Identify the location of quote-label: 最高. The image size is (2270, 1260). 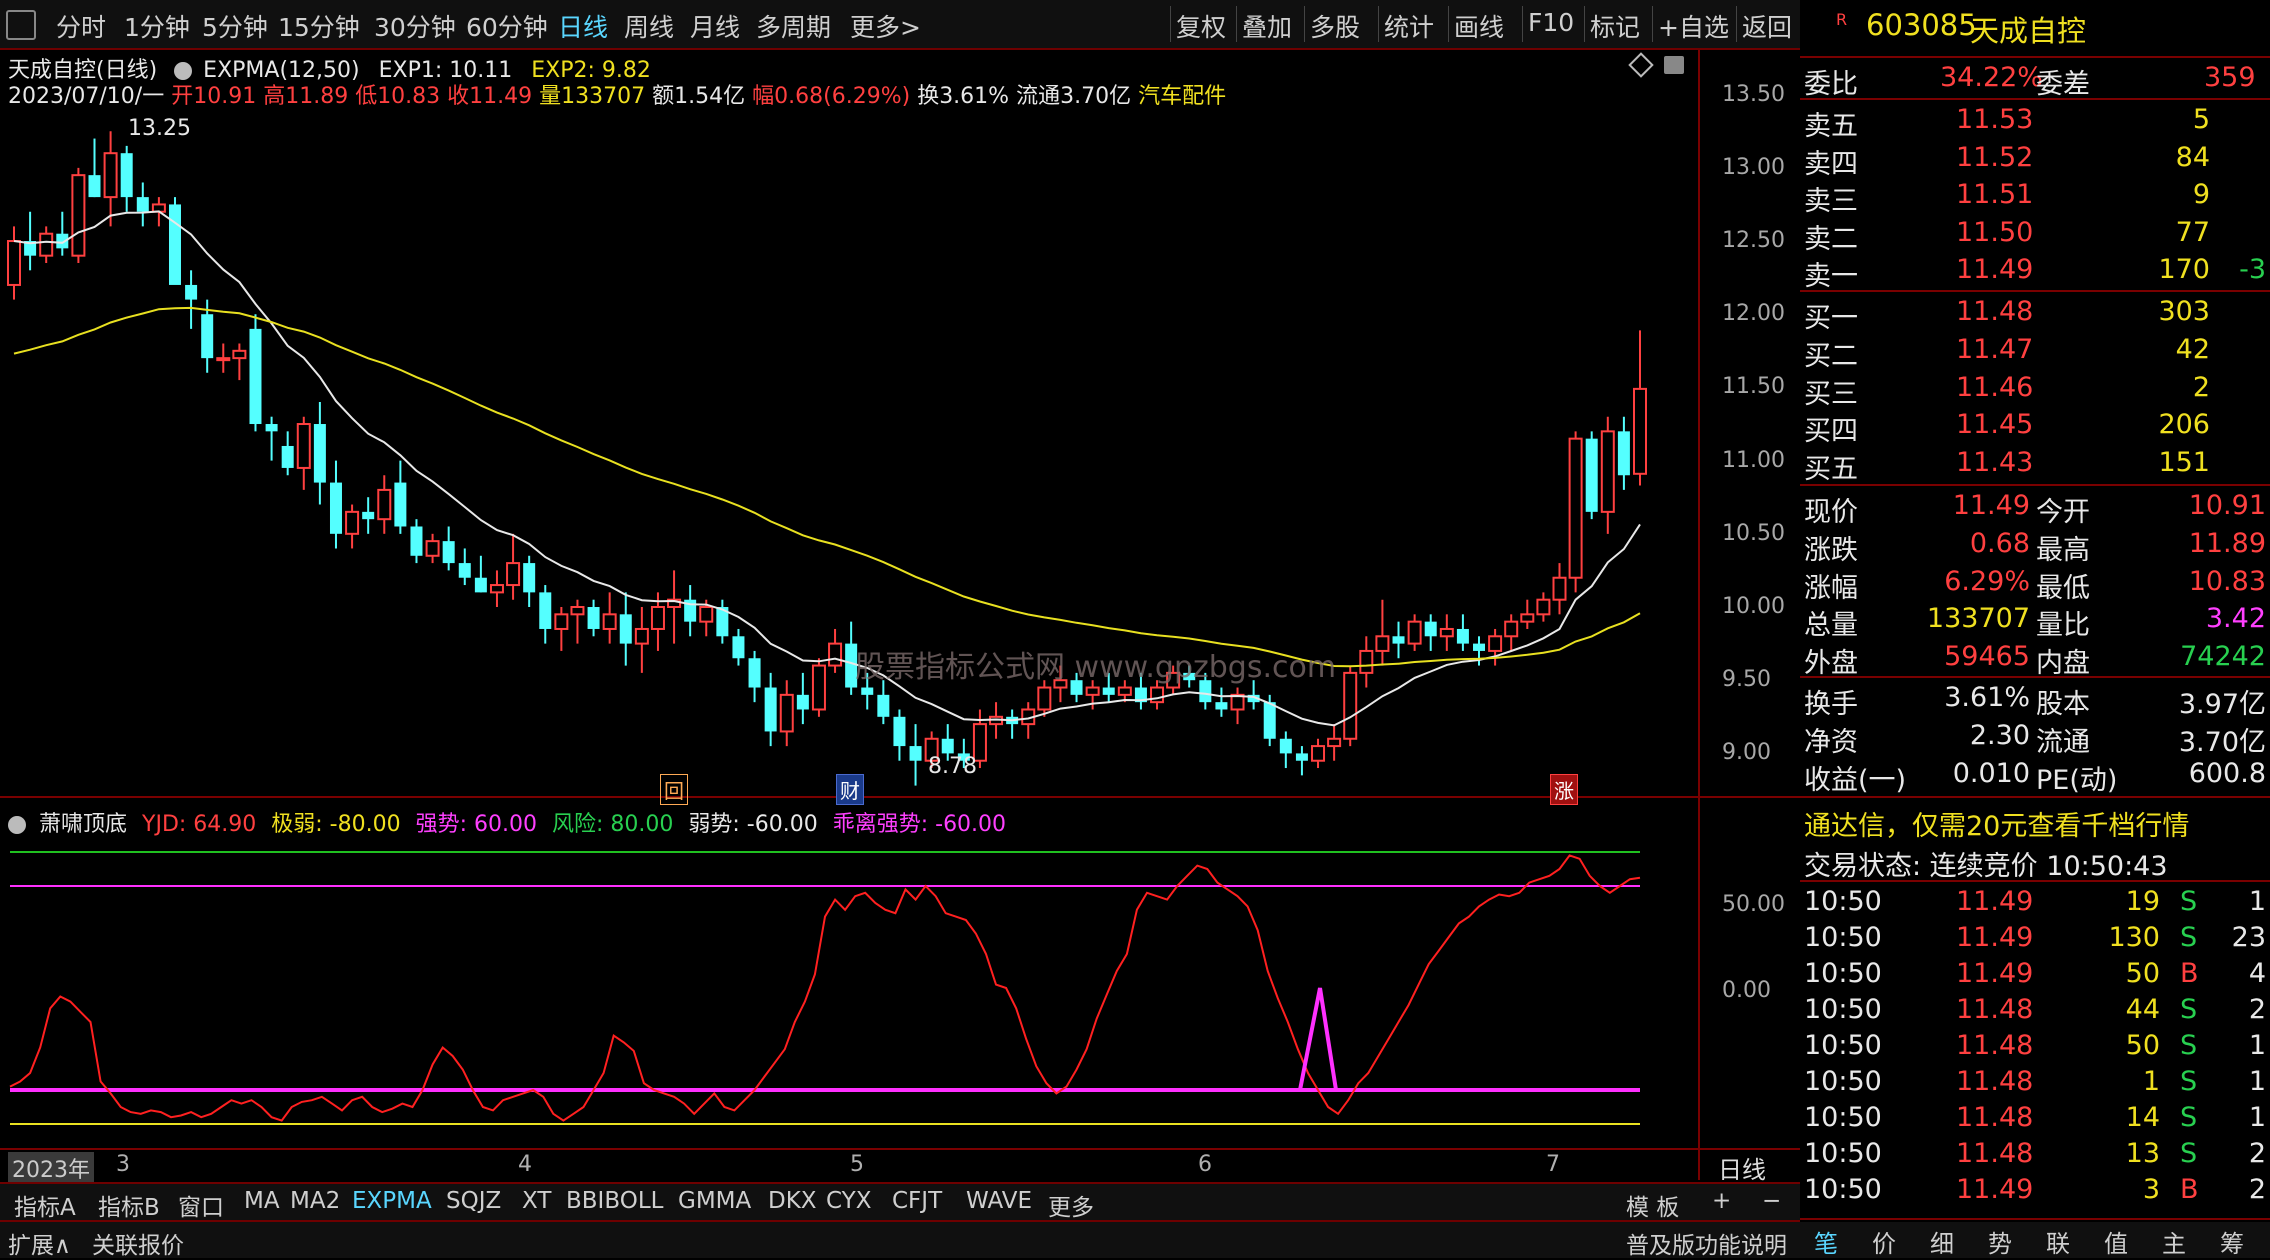
(2063, 550).